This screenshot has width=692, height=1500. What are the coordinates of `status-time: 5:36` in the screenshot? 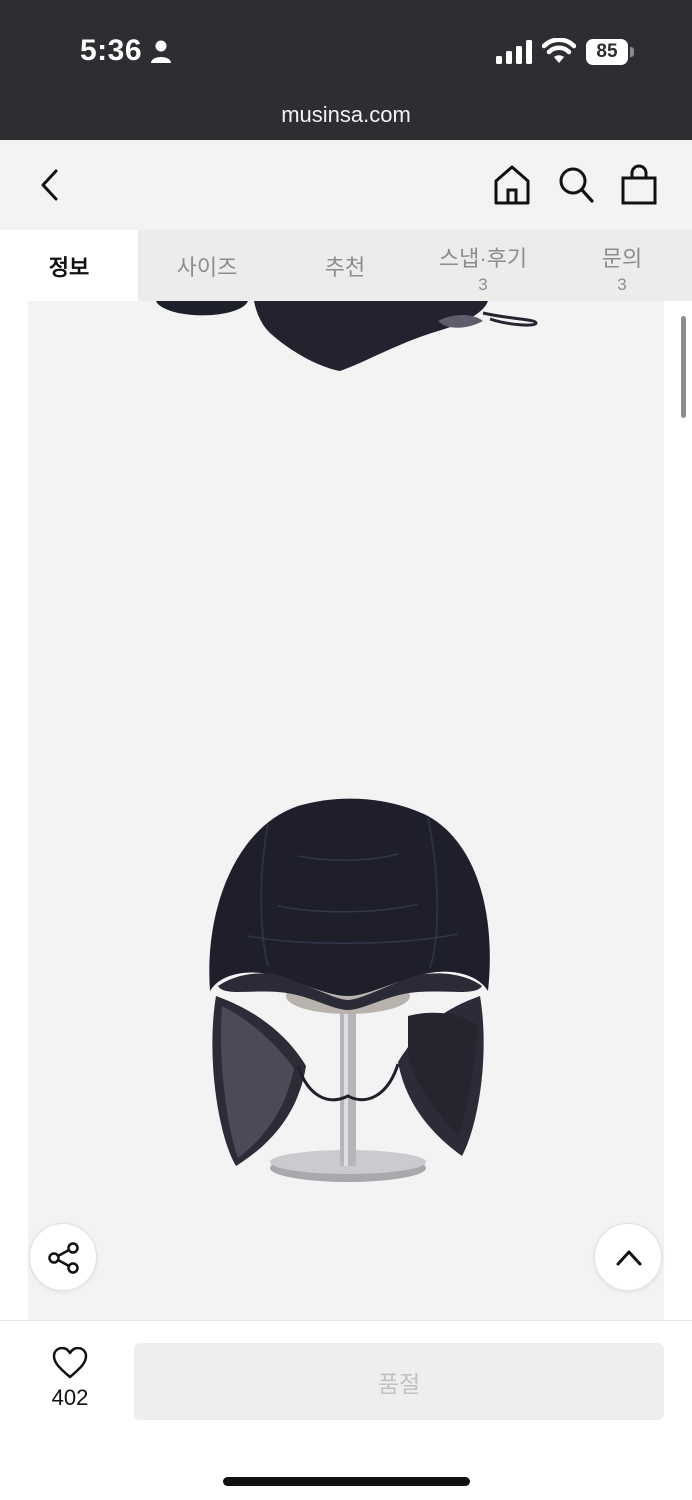 It's located at (111, 50).